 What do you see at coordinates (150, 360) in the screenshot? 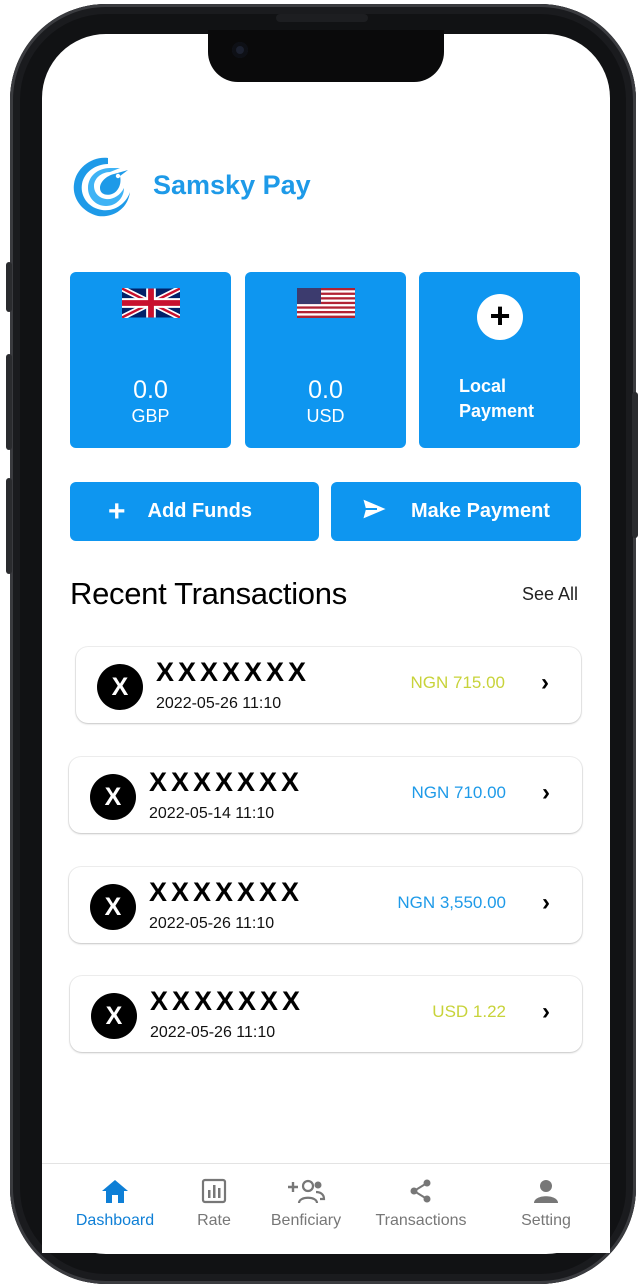
I see `gbp-balance-card: 0.0 GBP` at bounding box center [150, 360].